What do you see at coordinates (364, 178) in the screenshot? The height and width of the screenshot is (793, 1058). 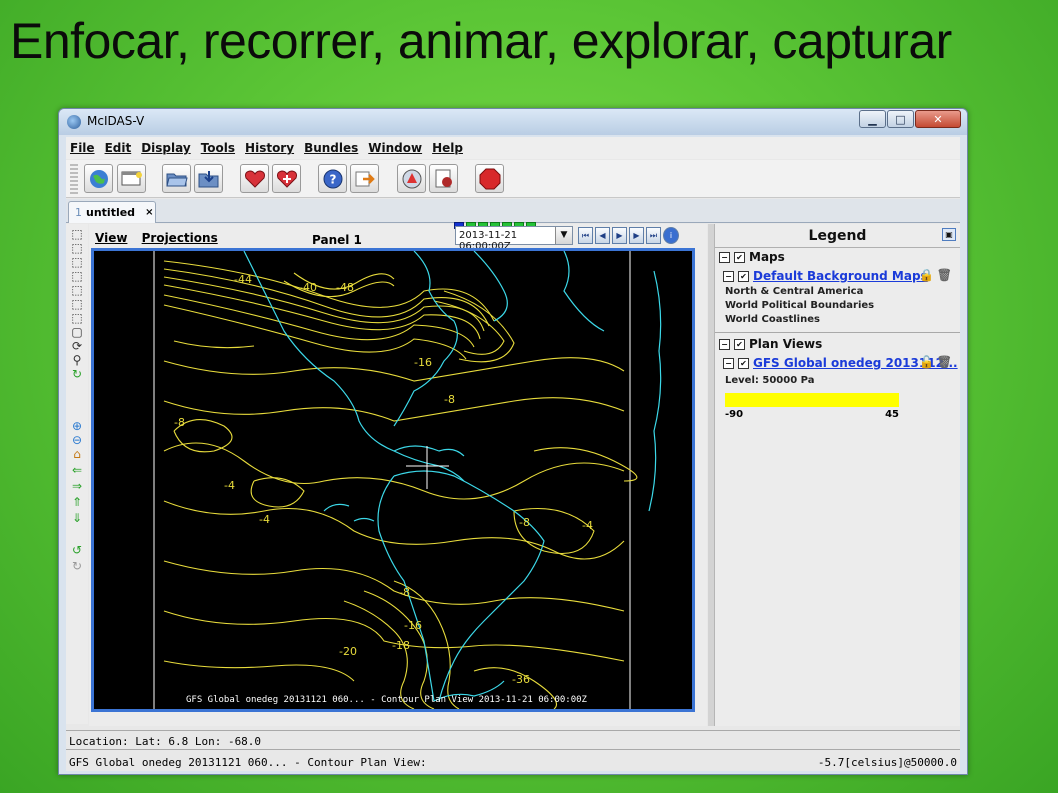 I see `forward-icon` at bounding box center [364, 178].